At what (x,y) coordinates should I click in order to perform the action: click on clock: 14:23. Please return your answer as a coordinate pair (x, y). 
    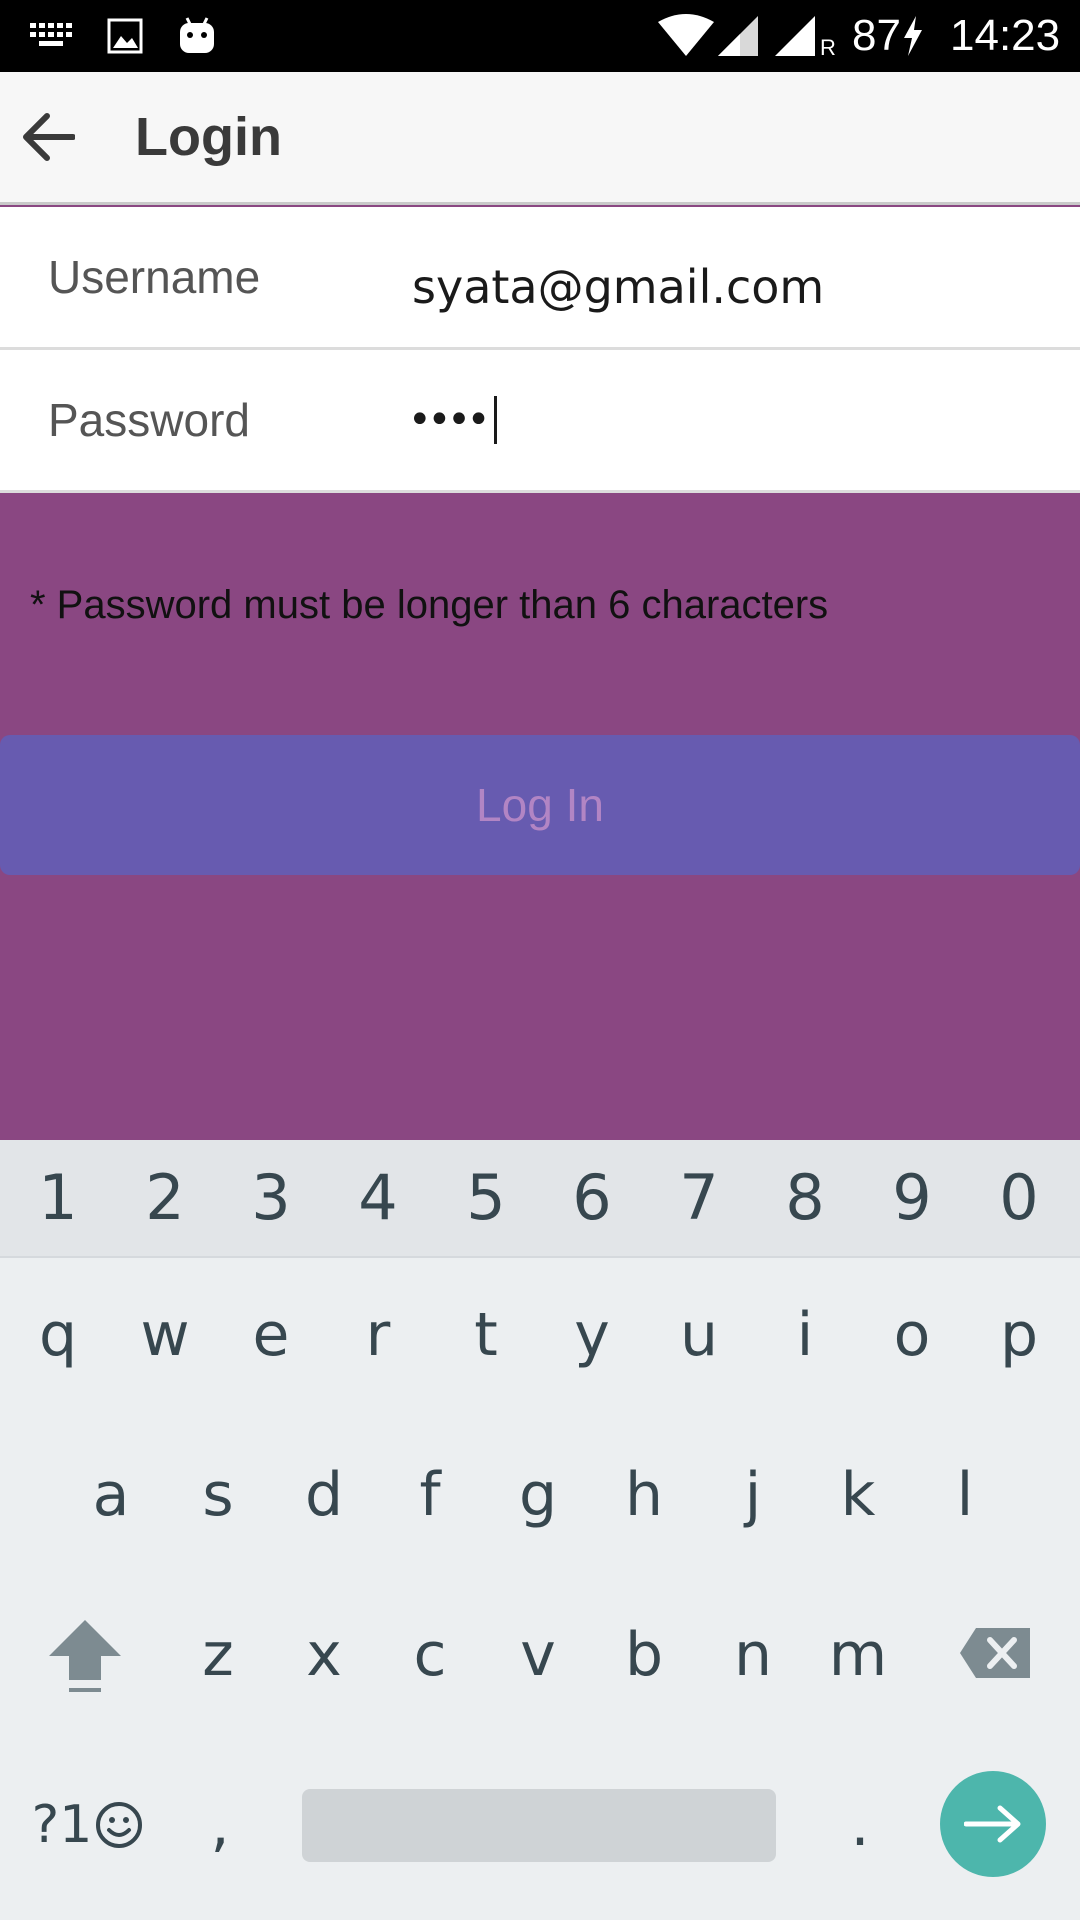
    Looking at the image, I should click on (1005, 35).